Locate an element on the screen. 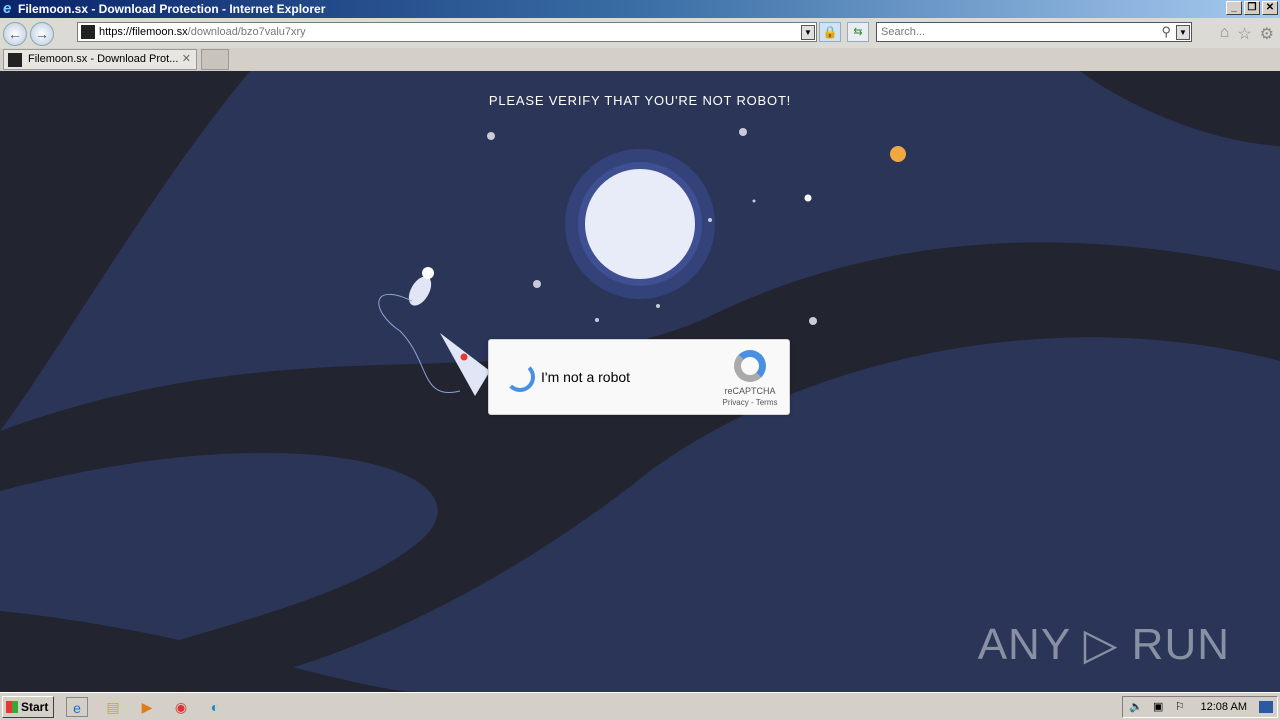 Image resolution: width=1280 pixels, height=720 pixels. close-button: ✕ is located at coordinates (1270, 8).